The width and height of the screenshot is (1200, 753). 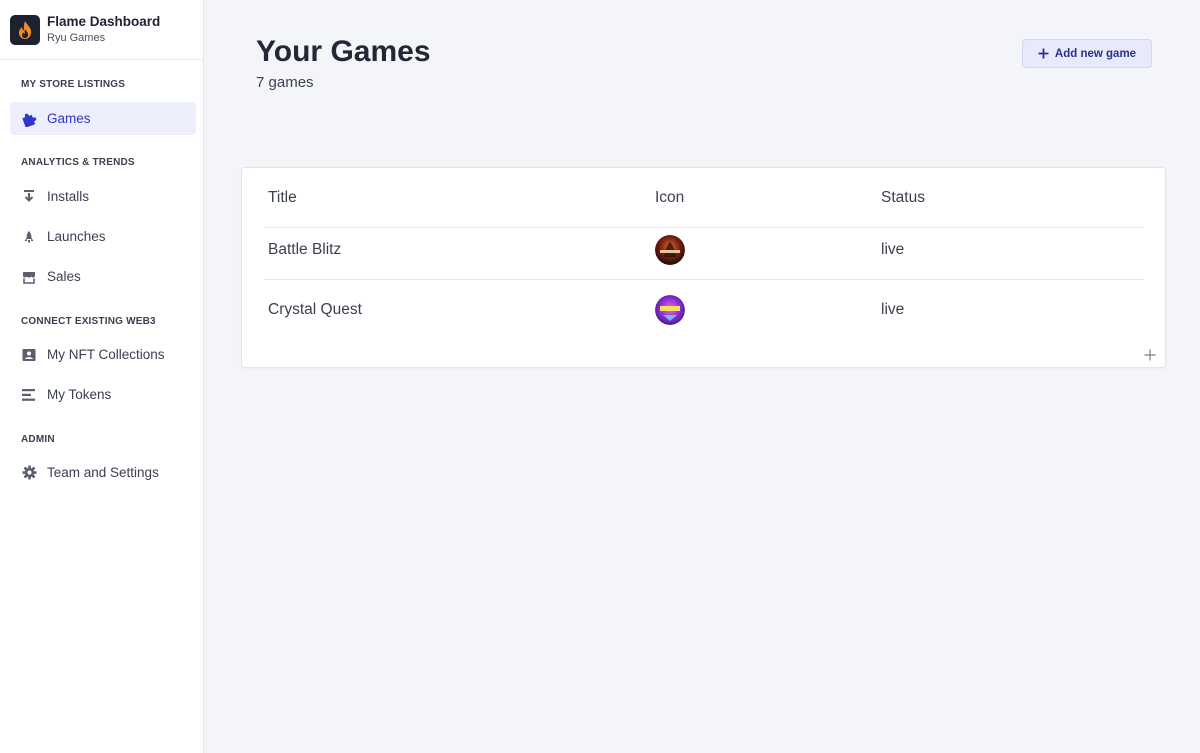 What do you see at coordinates (29, 395) in the screenshot?
I see `tokens-icon` at bounding box center [29, 395].